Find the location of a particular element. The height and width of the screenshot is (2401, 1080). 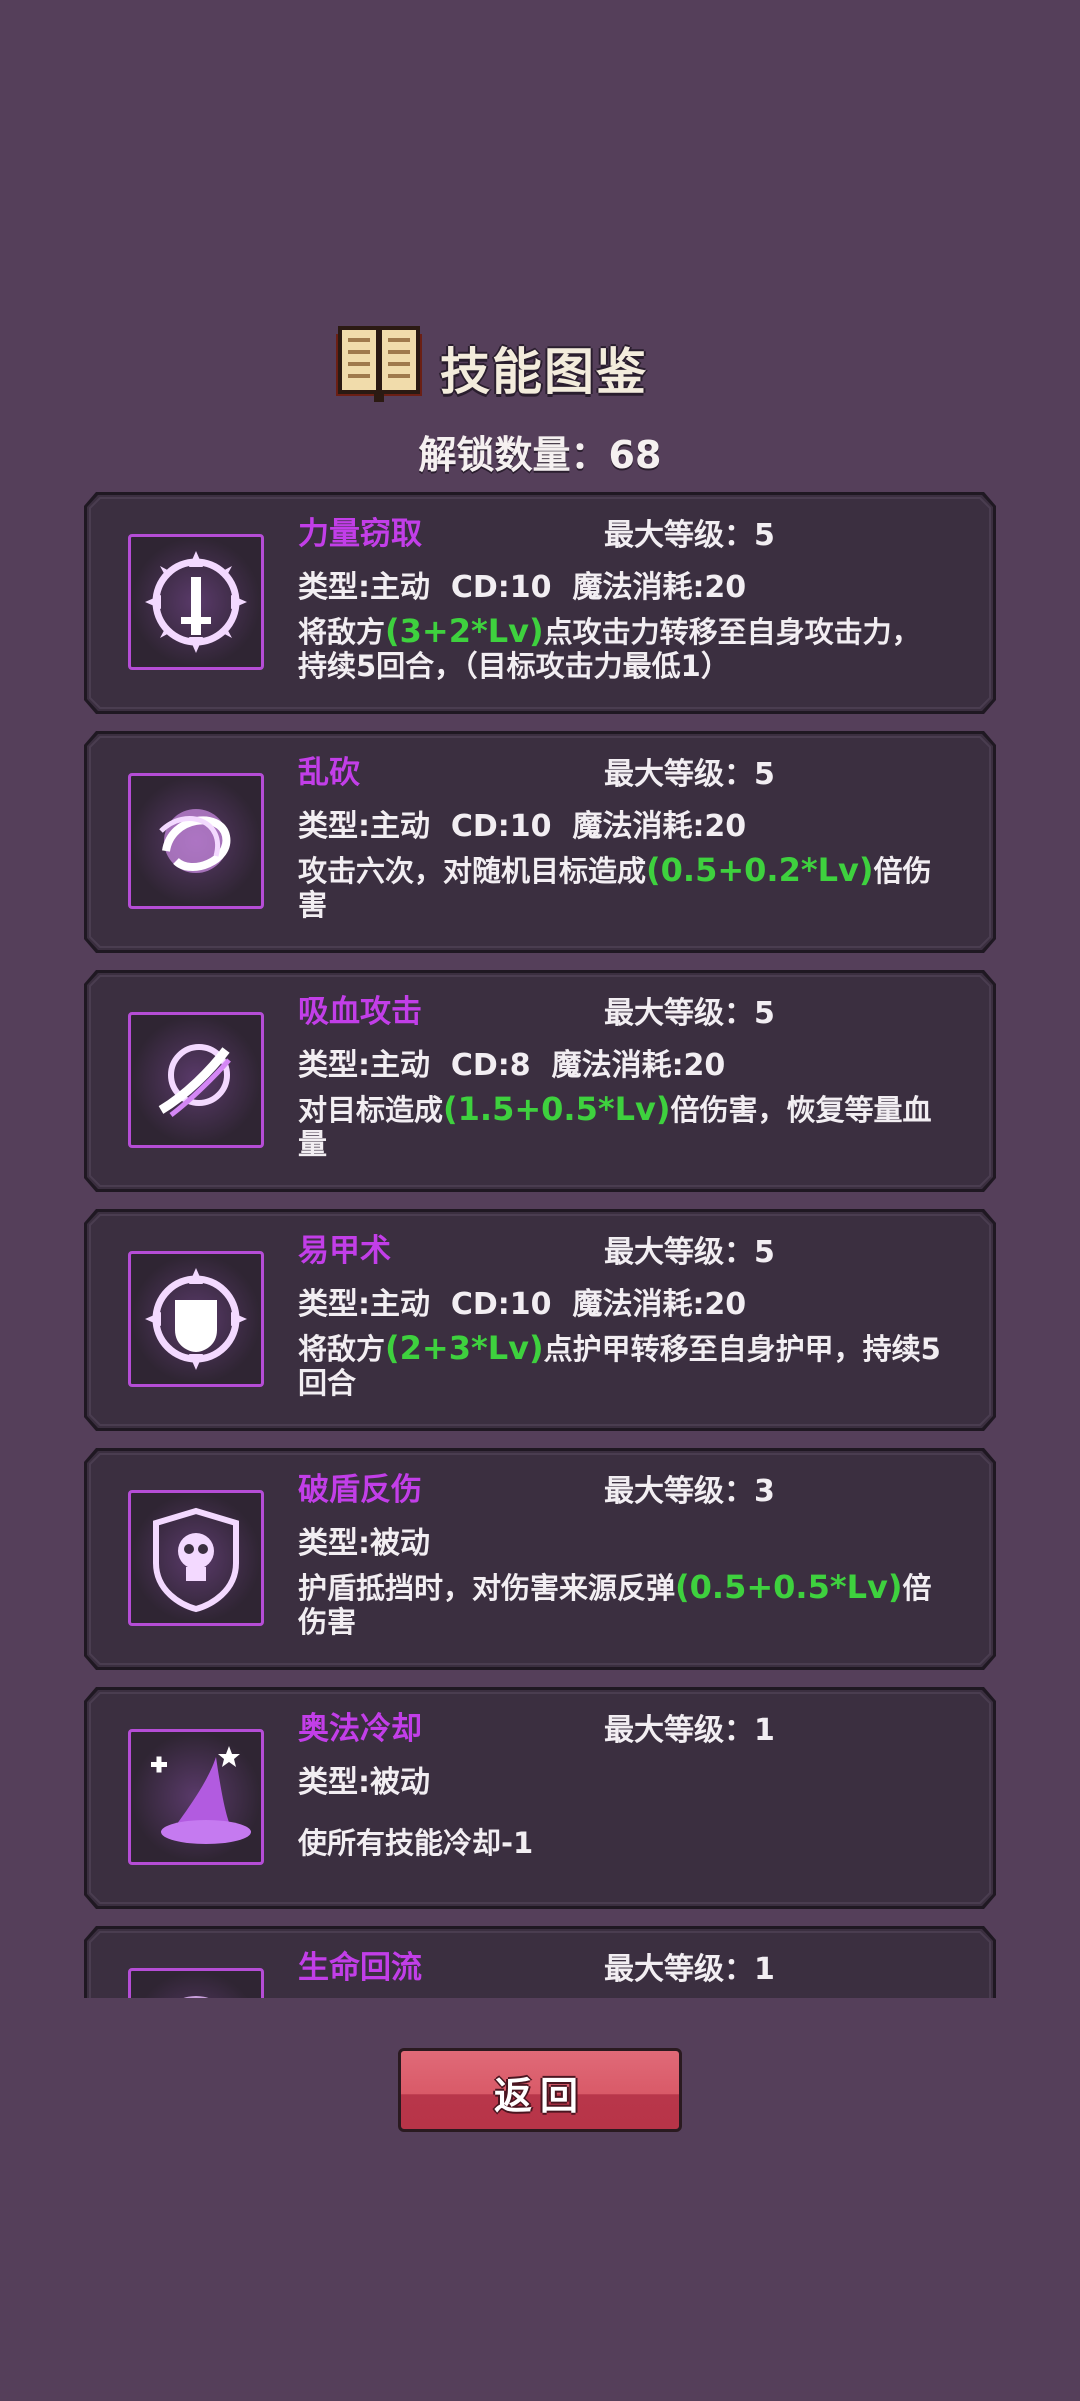

skill-description: 对目标造成(1.5+0.5*Lv)倍伤害，恢复等量血量 is located at coordinates (623, 1126).